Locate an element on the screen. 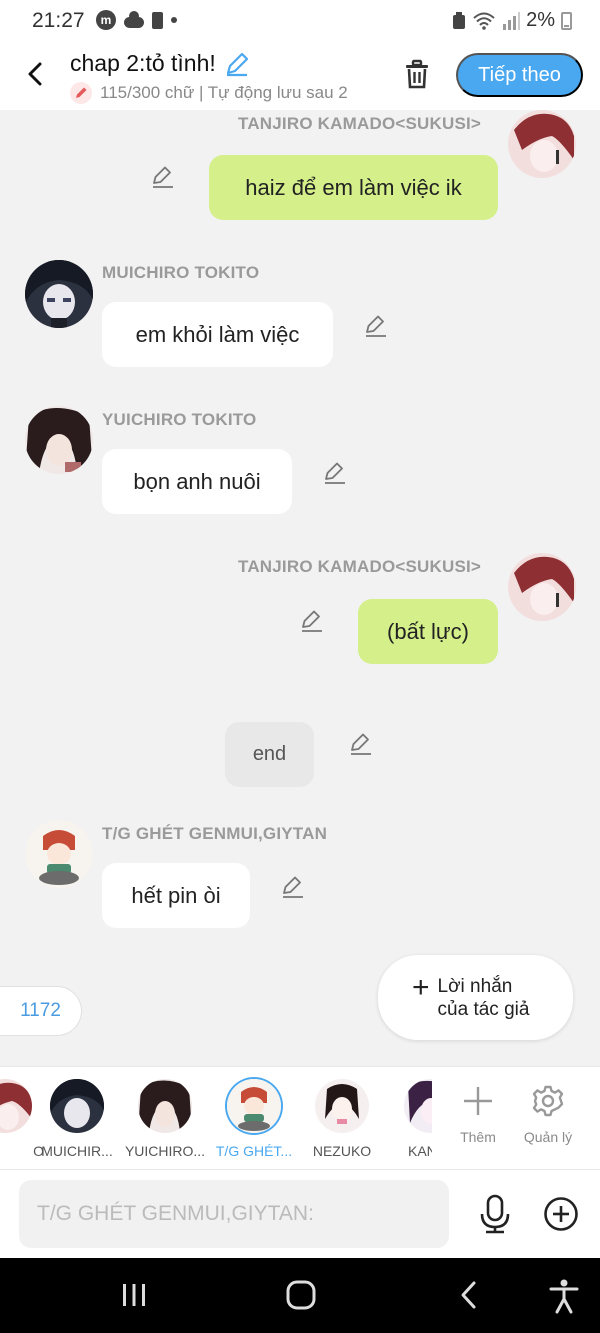 The width and height of the screenshot is (600, 1333). author-note-button: + Lời nhắn của tác giả is located at coordinates (475, 997).